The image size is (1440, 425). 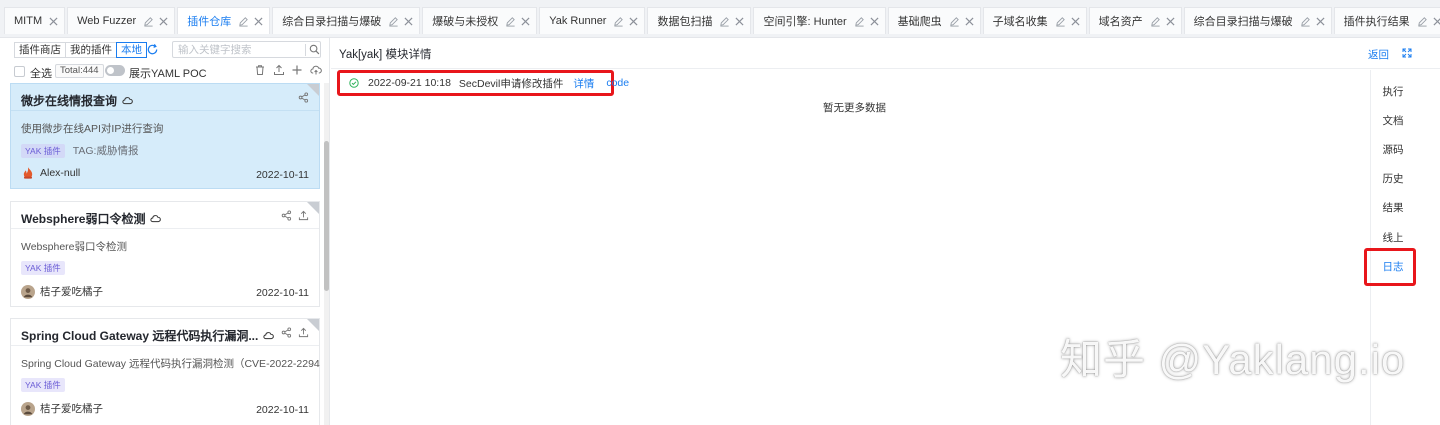 What do you see at coordinates (1135, 20) in the screenshot?
I see `tab-domain-assets: 域名资产` at bounding box center [1135, 20].